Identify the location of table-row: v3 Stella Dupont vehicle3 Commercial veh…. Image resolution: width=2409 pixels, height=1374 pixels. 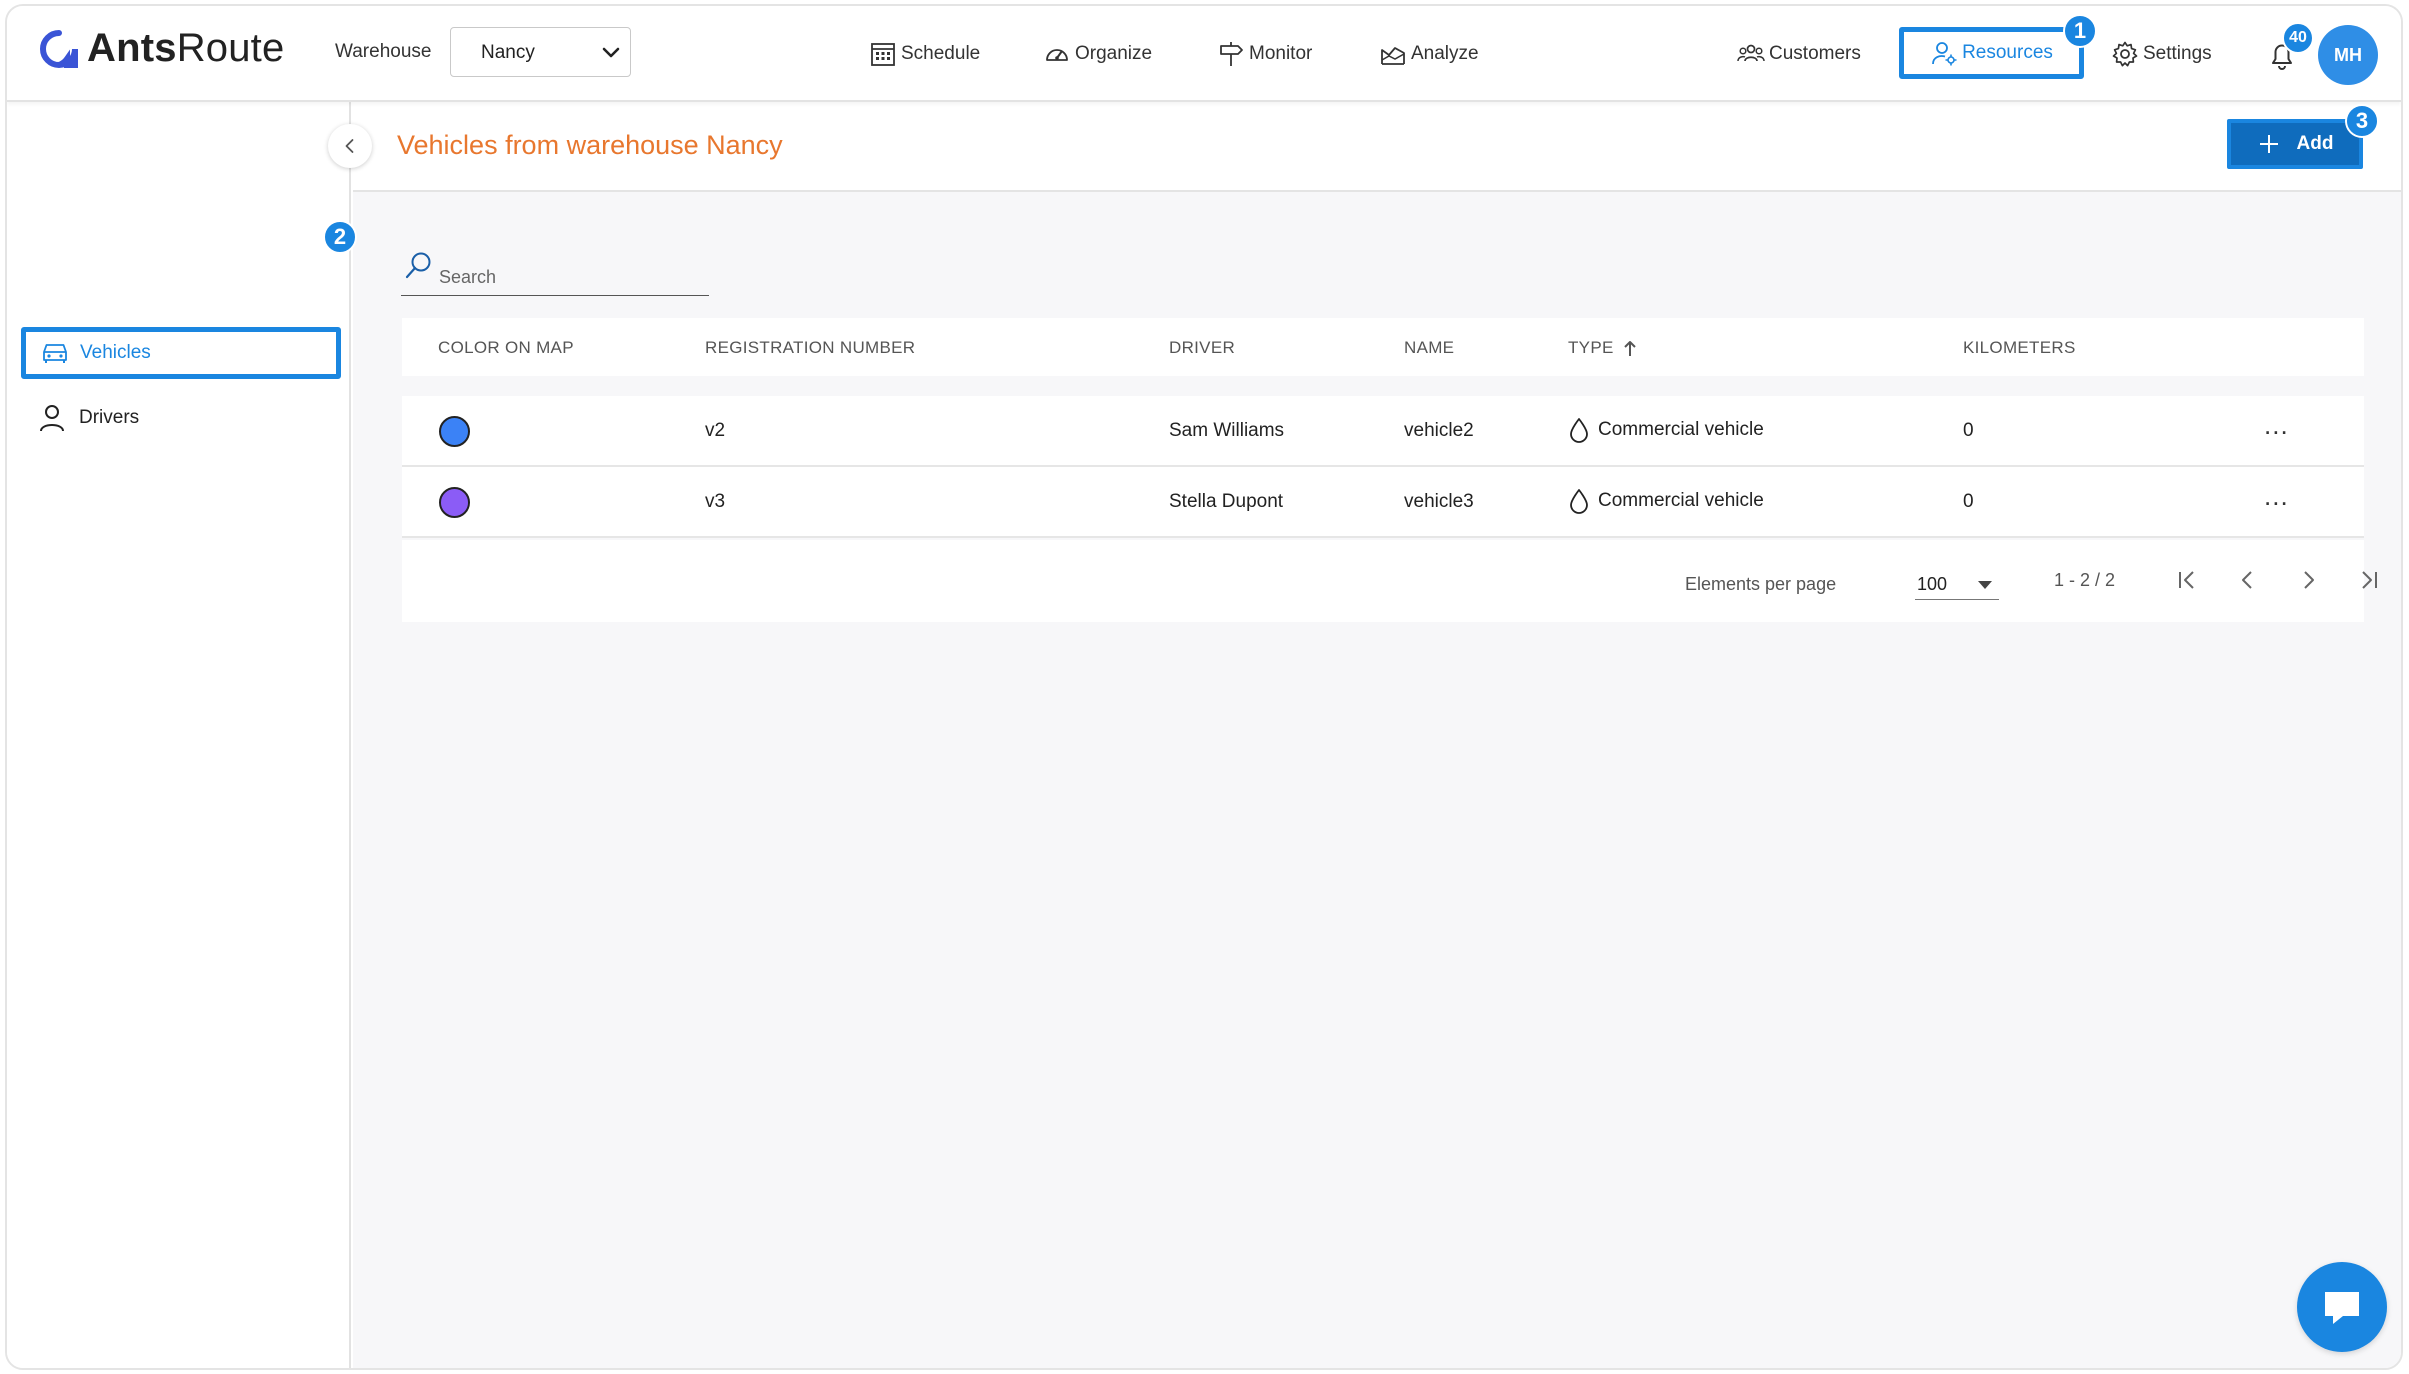
(1383, 502).